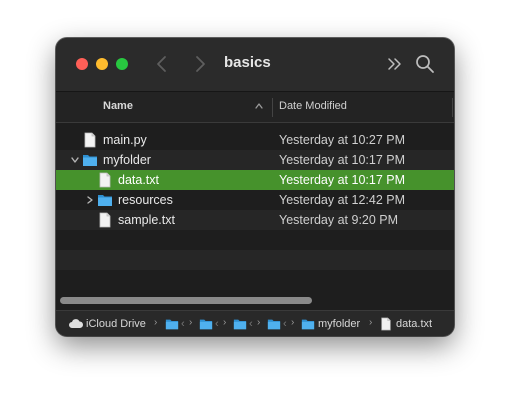  Describe the element at coordinates (125, 140) in the screenshot. I see `file-name: main.py` at that location.